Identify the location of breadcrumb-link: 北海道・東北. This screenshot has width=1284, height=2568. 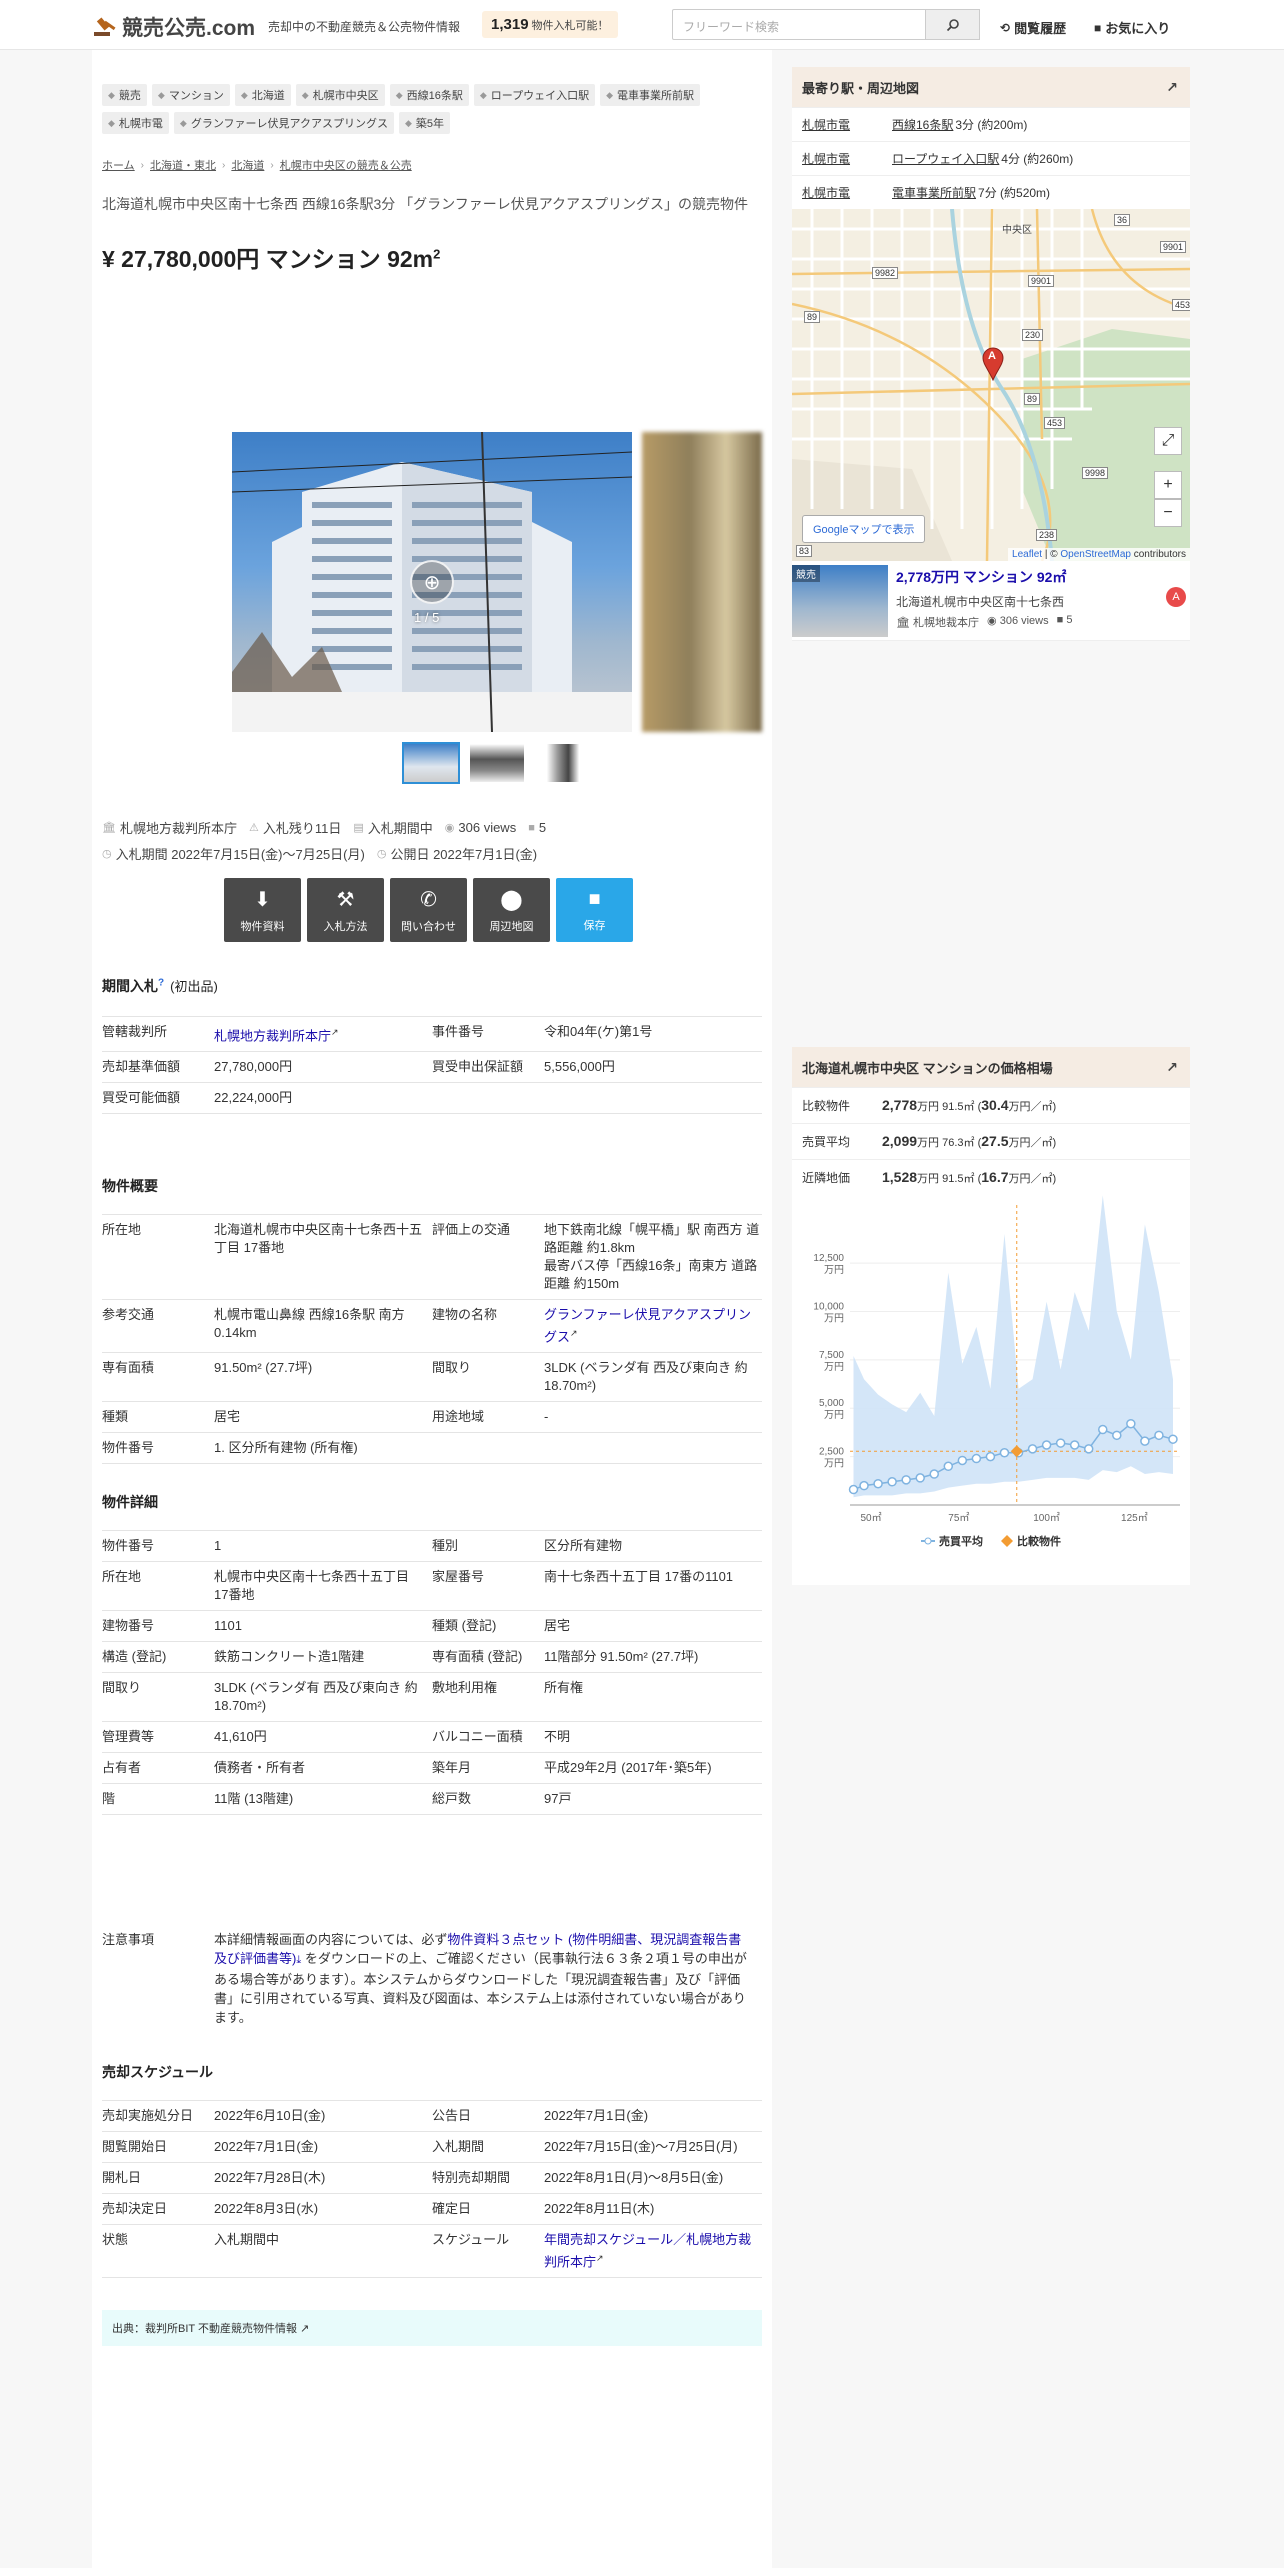
(183, 165).